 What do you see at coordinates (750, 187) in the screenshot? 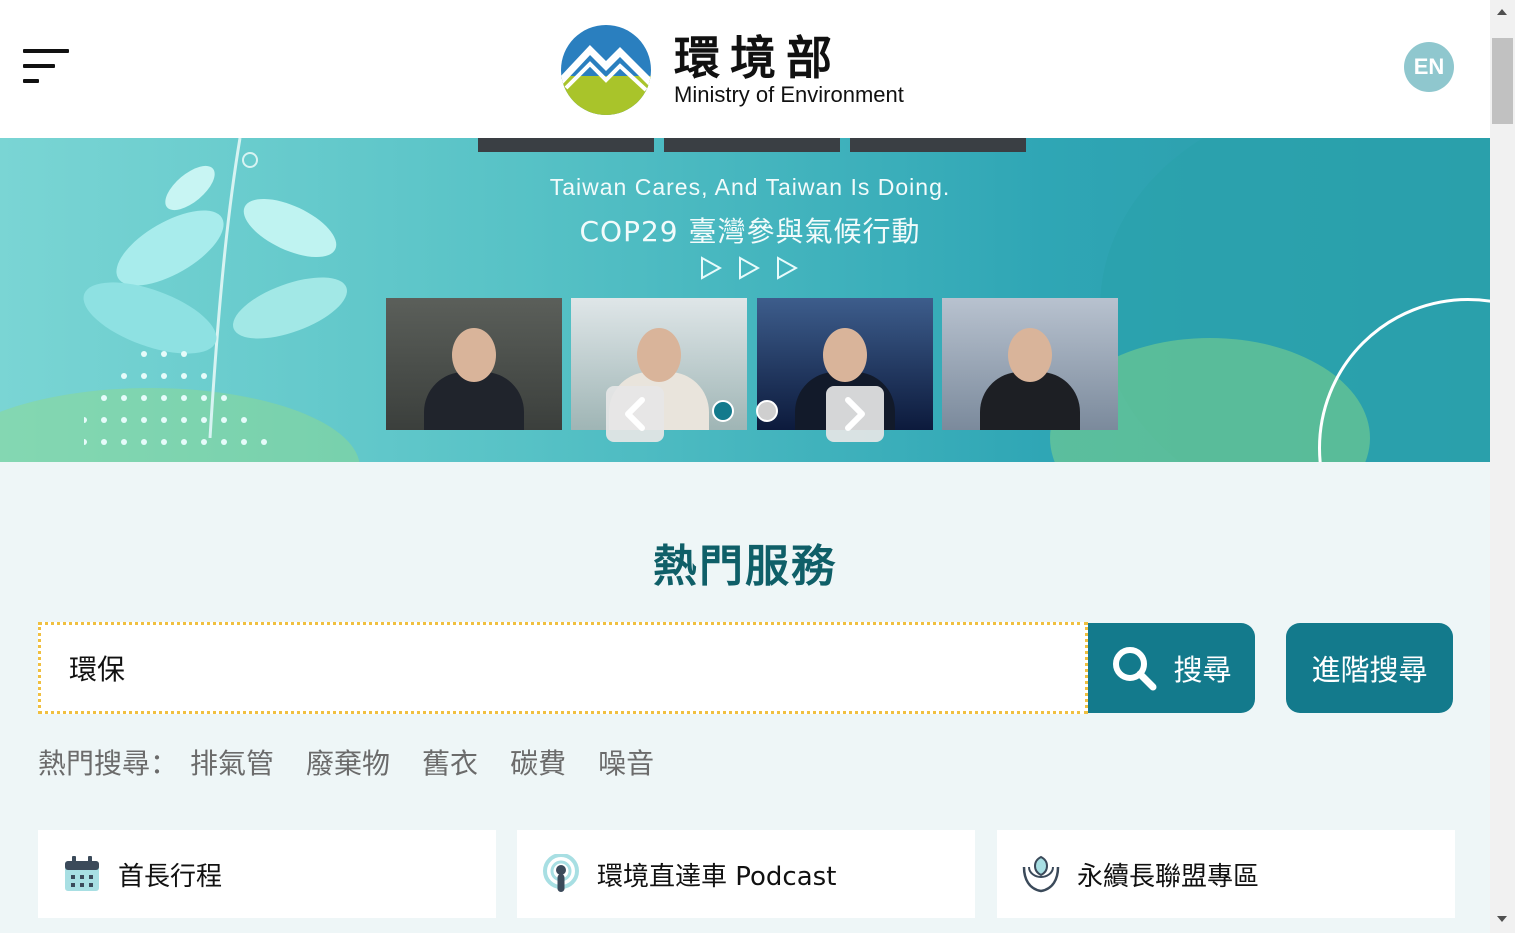
I see `banner-tagline-en: Taiwan Cares, And Taiwan Is Doing.` at bounding box center [750, 187].